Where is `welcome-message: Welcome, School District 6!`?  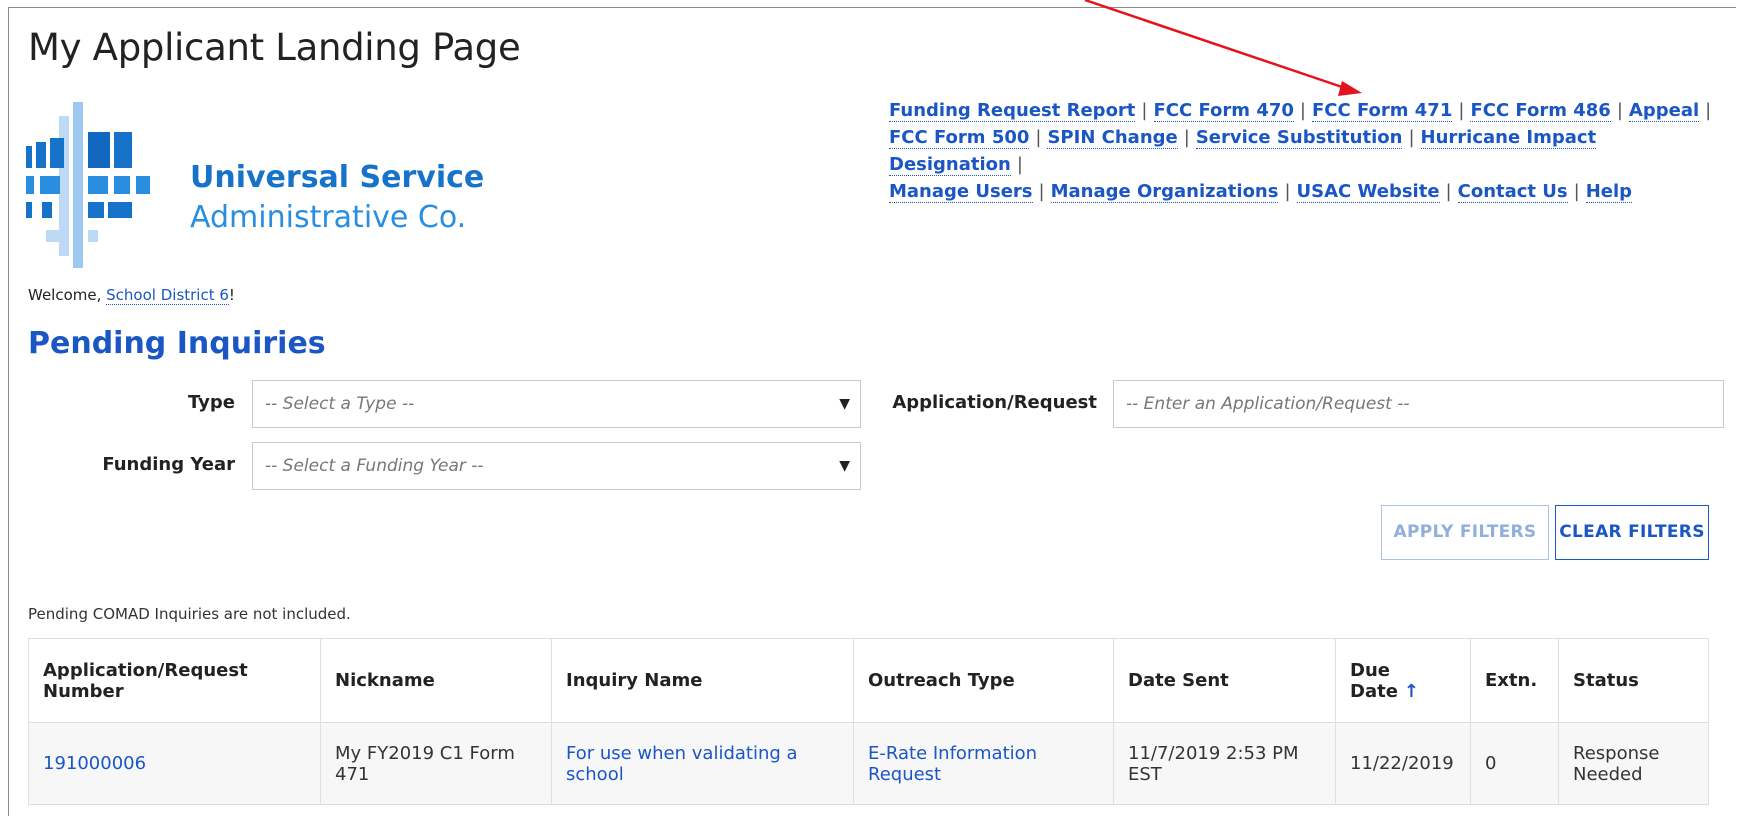 welcome-message: Welcome, School District 6! is located at coordinates (131, 295).